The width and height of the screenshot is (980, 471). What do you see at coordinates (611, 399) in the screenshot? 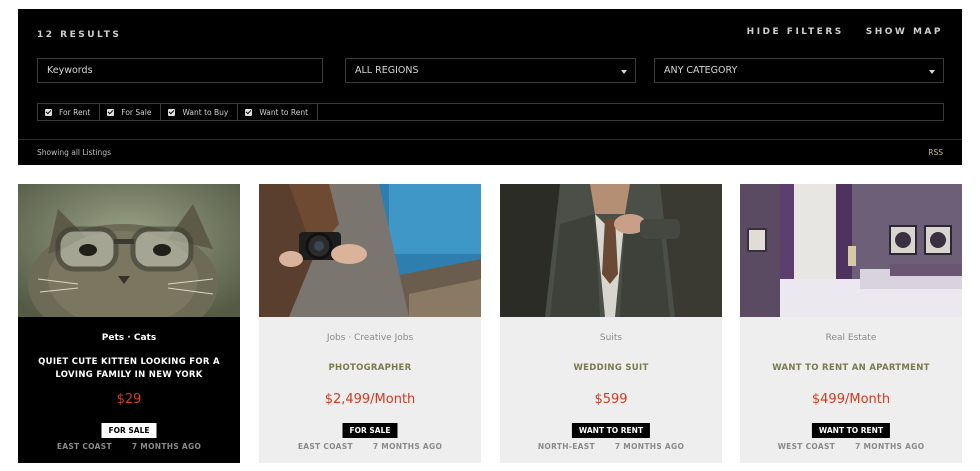
I see `listing-price: $599` at bounding box center [611, 399].